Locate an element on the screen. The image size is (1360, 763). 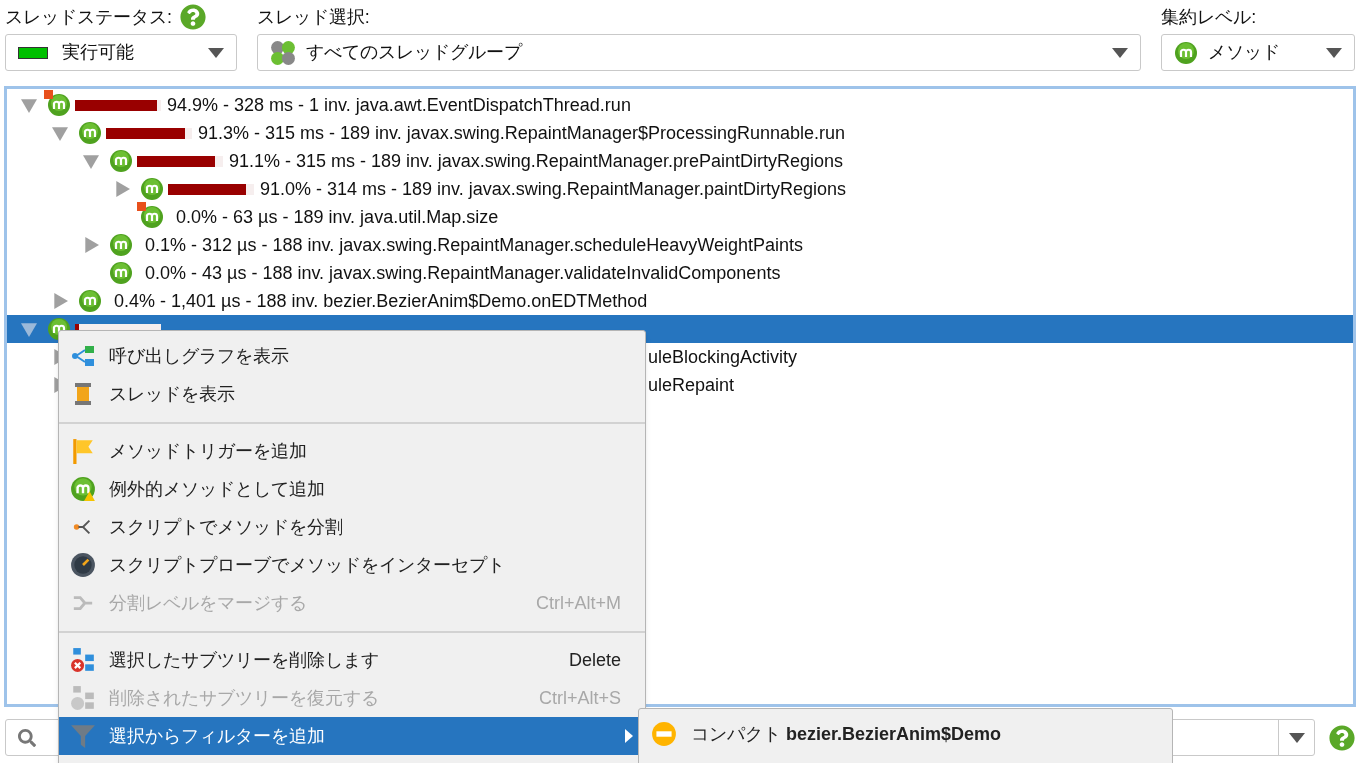
field-label: スレッド選択: is located at coordinates (313, 17).